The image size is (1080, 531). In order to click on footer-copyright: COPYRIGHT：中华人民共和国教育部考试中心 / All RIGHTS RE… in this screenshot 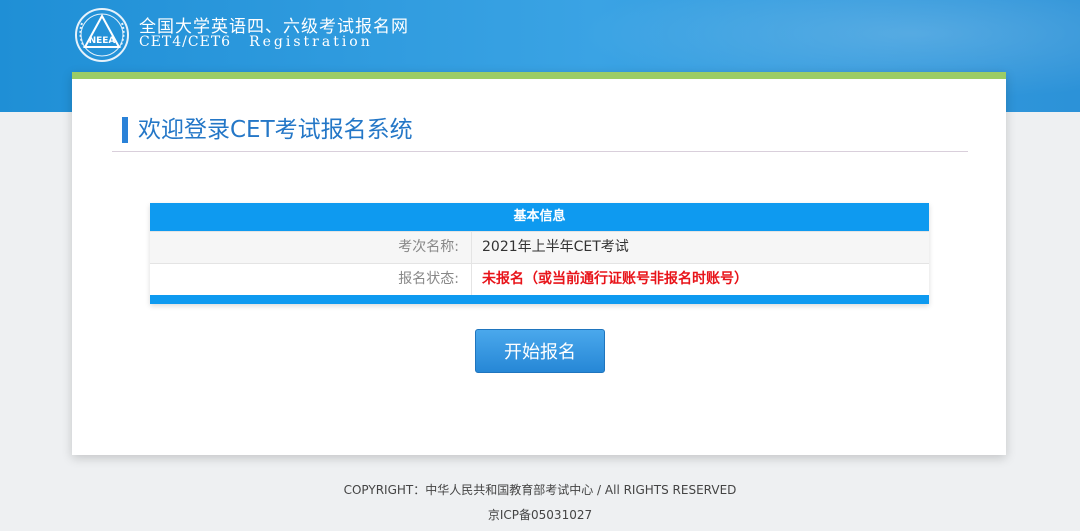, I will do `click(540, 490)`.